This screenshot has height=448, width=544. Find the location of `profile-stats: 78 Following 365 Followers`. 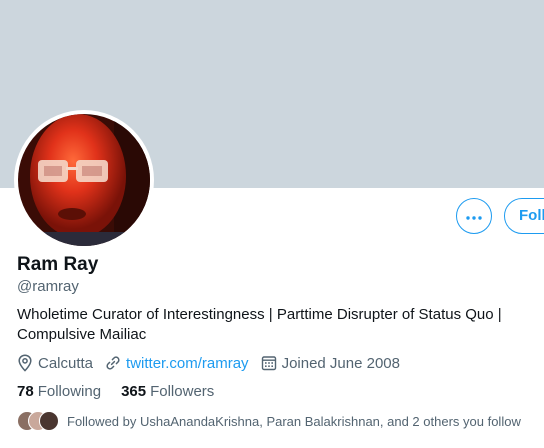

profile-stats: 78 Following 365 Followers is located at coordinates (125, 391).